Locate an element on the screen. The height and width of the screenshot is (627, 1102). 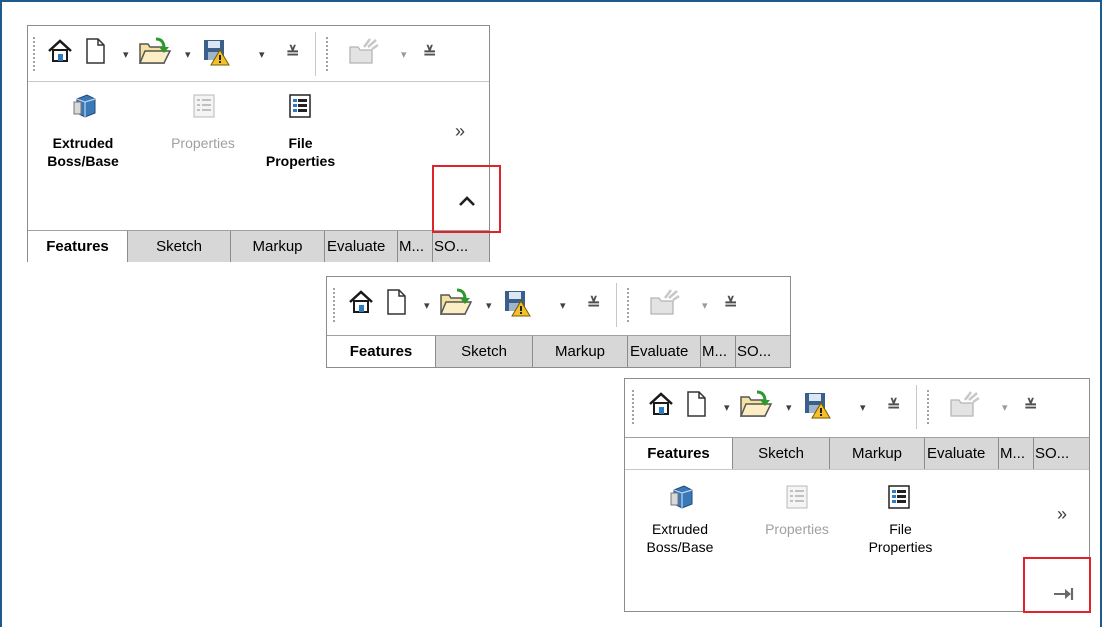
toolbar-divider is located at coordinates (258, 81).